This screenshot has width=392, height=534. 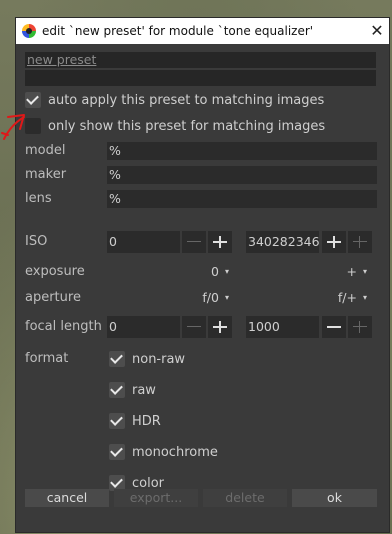 What do you see at coordinates (201, 272) in the screenshot?
I see `exposure-row: exposure 0 ▾ + ▾` at bounding box center [201, 272].